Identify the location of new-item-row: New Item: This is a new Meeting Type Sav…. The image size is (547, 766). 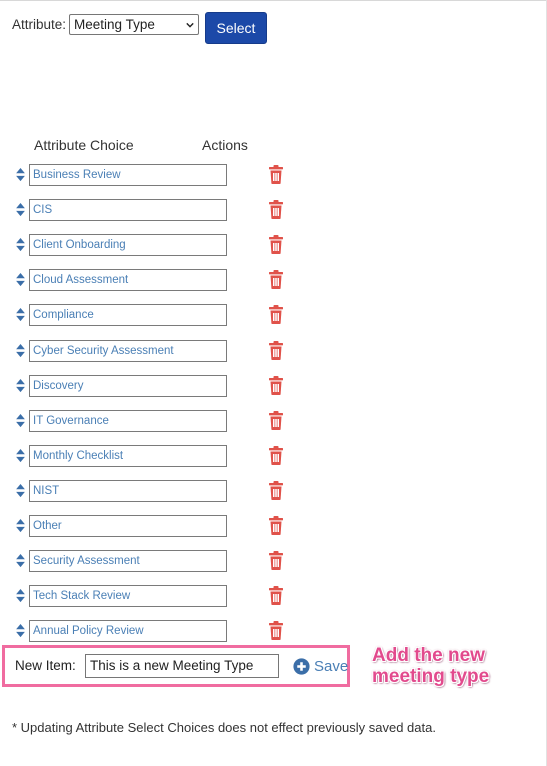
(176, 666).